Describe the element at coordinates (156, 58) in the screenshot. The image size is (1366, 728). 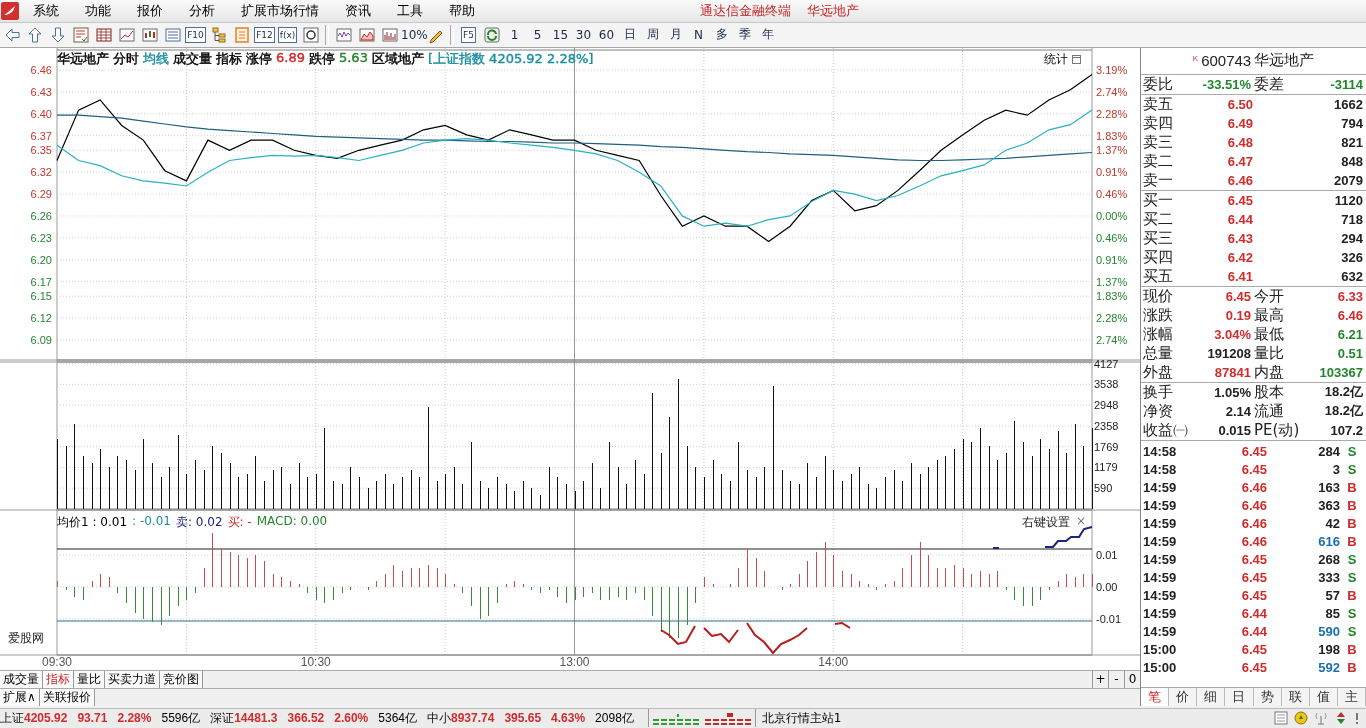
I see `header-text: 均线` at that location.